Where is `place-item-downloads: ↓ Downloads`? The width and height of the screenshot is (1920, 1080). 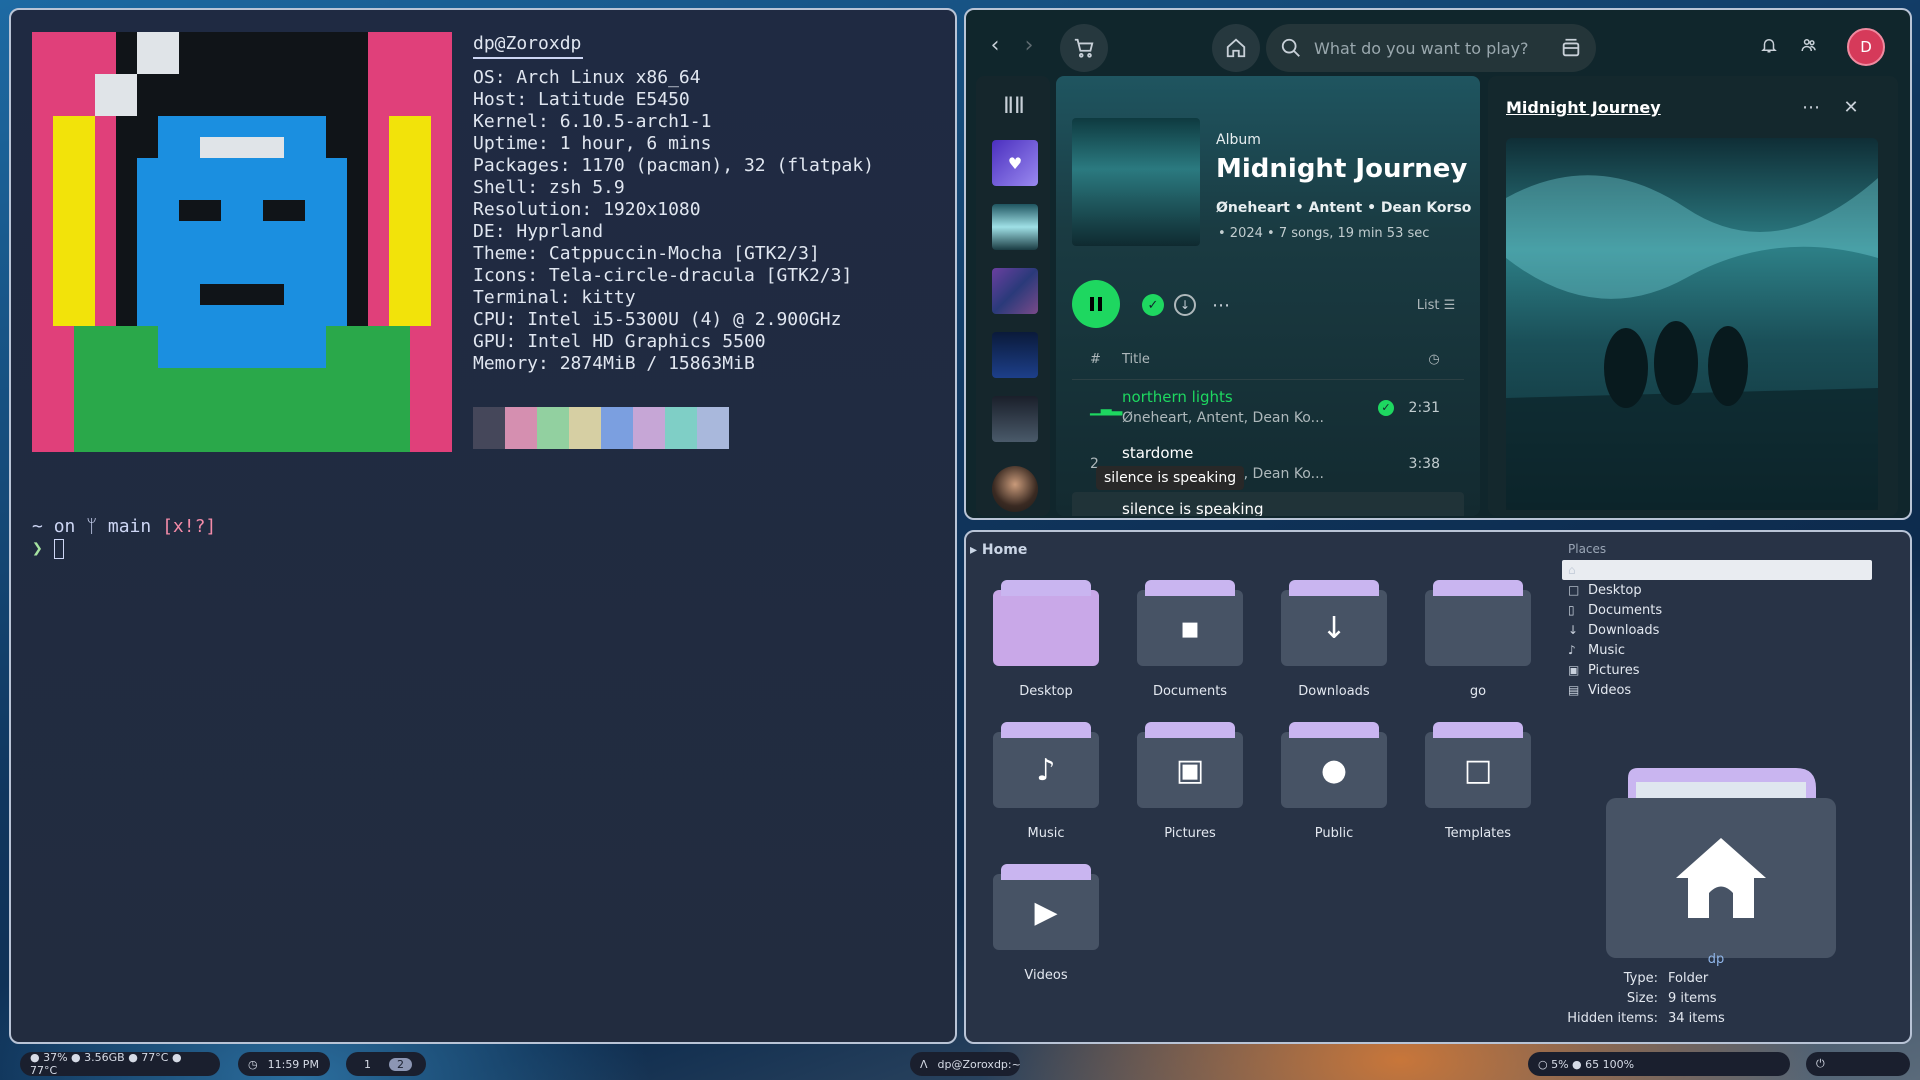 place-item-downloads: ↓ Downloads is located at coordinates (1717, 630).